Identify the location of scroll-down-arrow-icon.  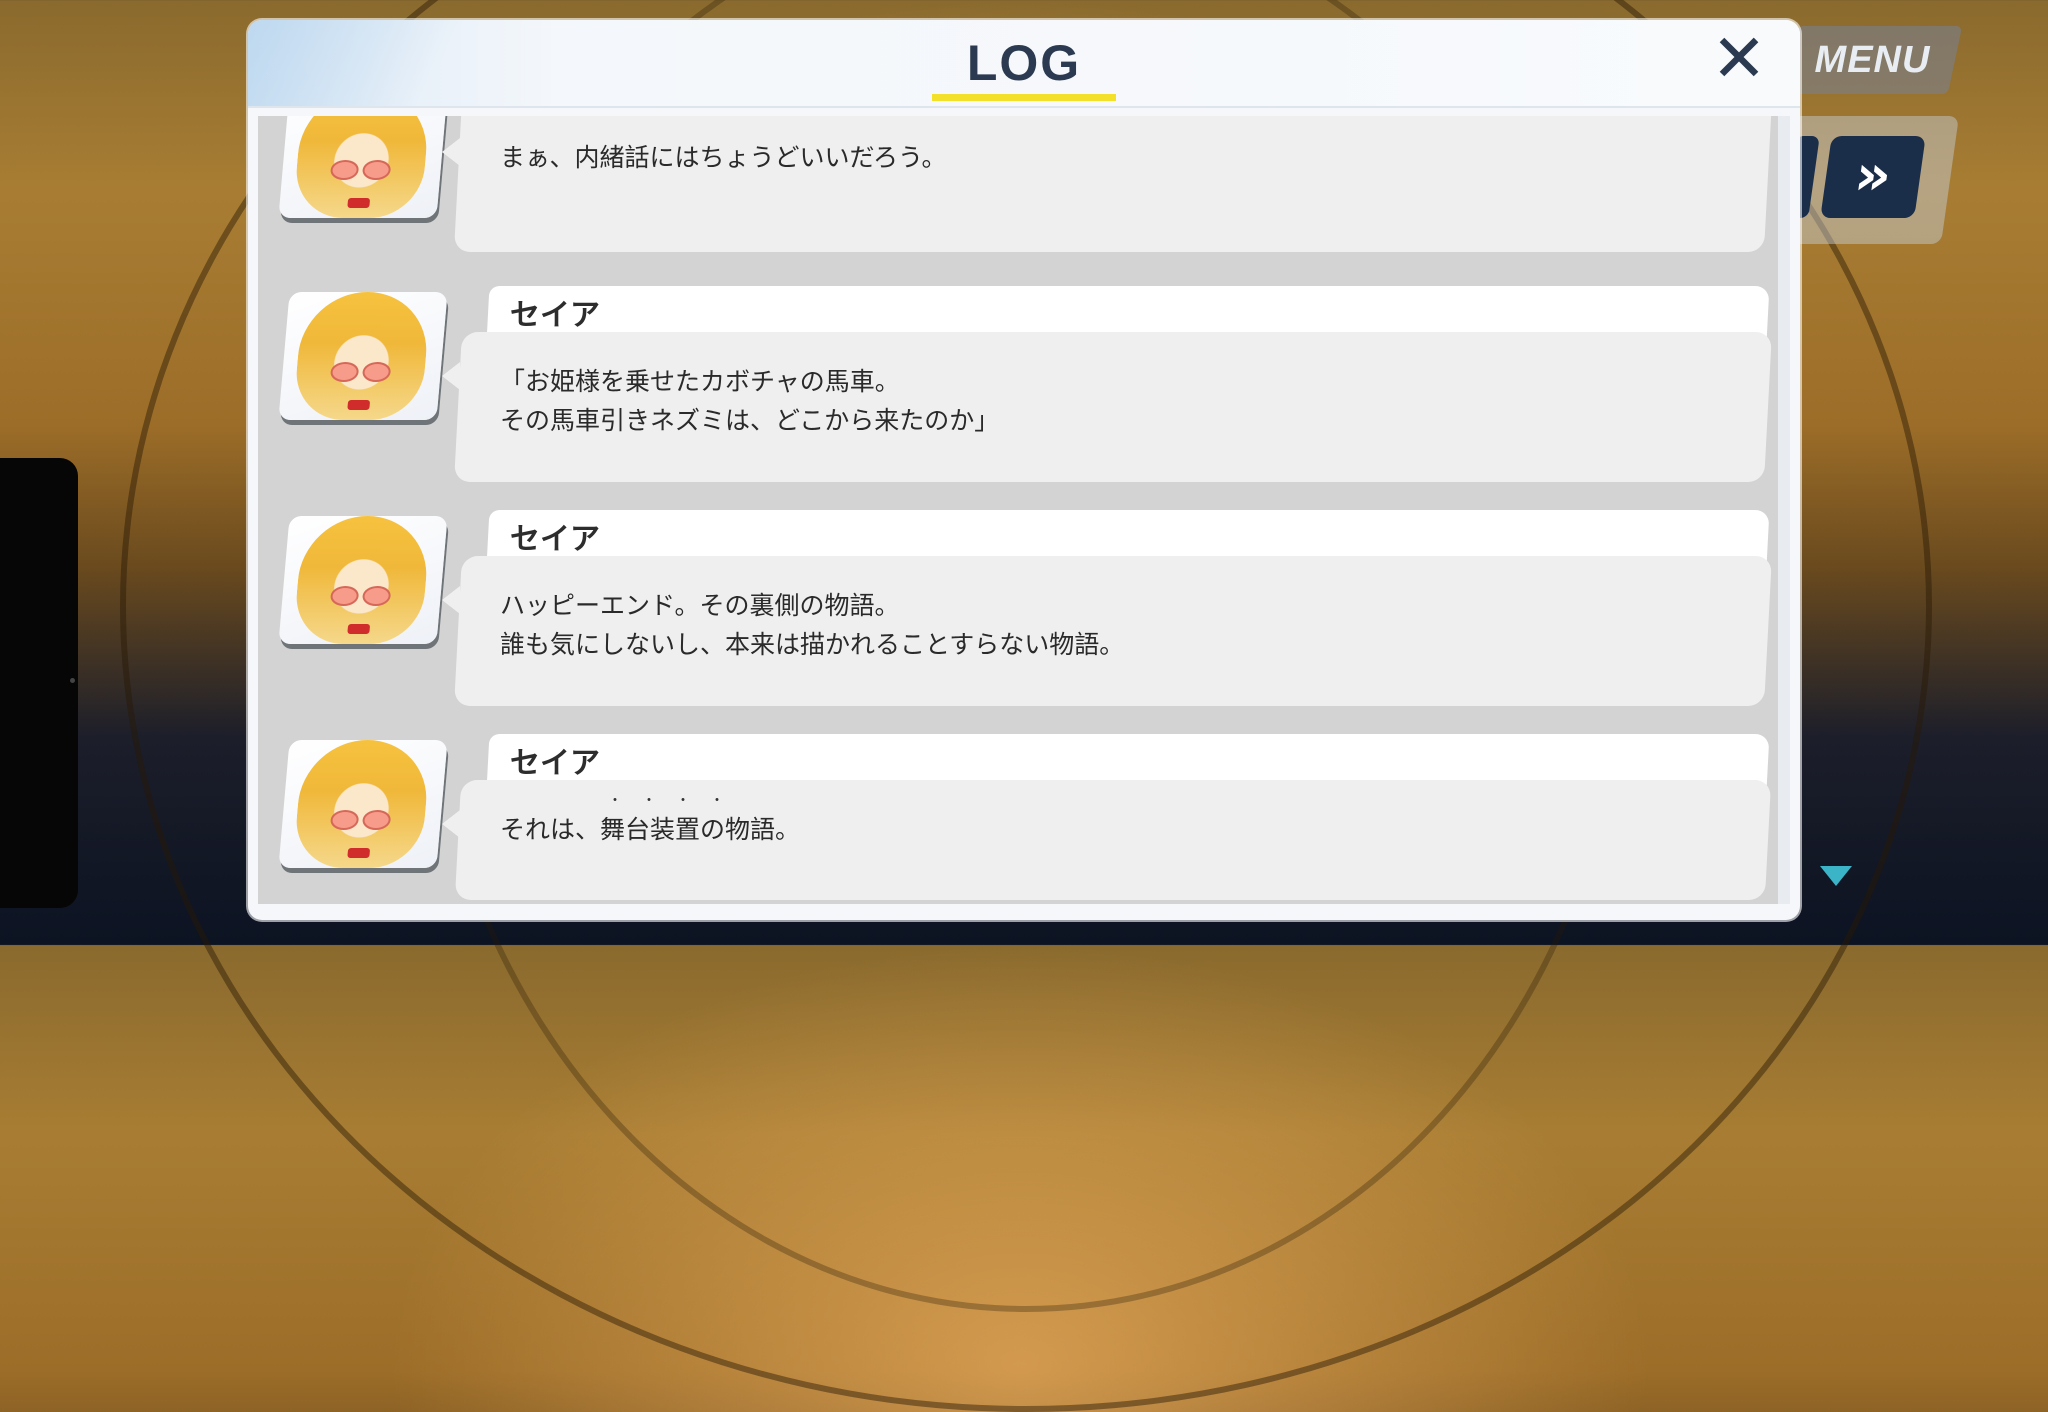
(1836, 876).